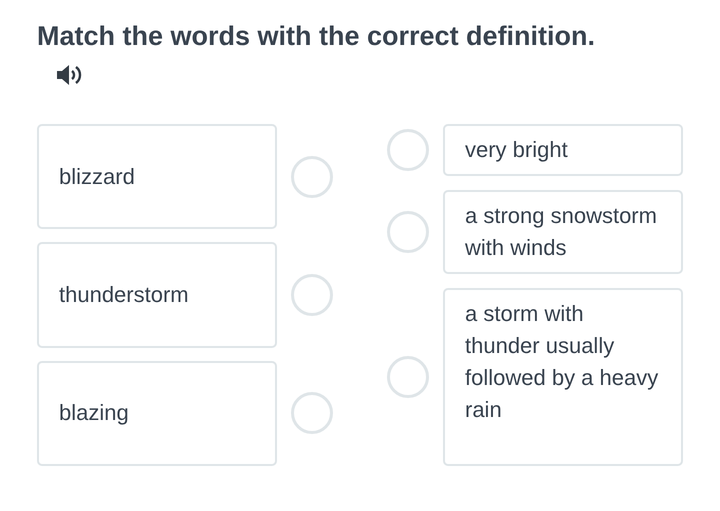 The height and width of the screenshot is (511, 720). Describe the element at coordinates (563, 150) in the screenshot. I see `definition-card: very bright` at that location.